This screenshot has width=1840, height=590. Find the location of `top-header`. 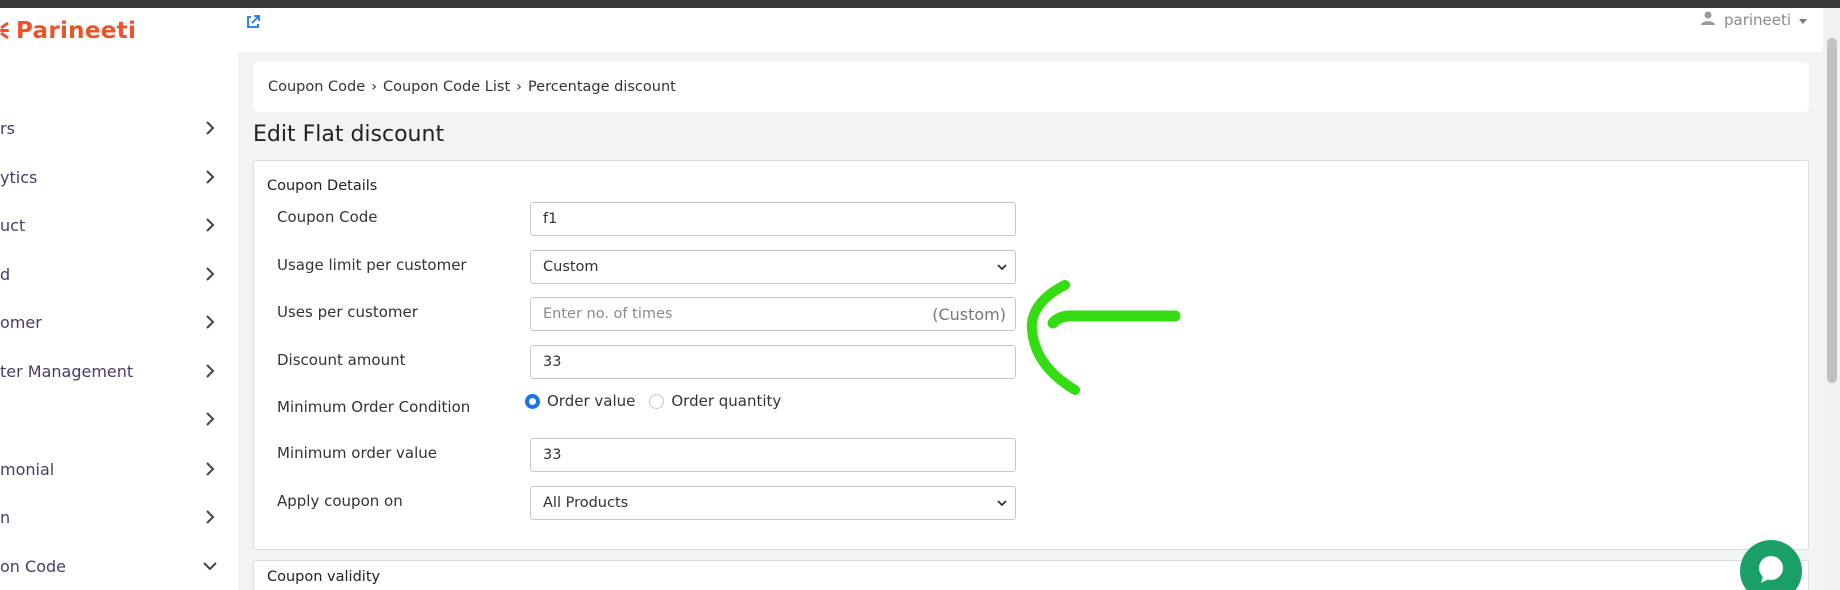

top-header is located at coordinates (1030, 30).